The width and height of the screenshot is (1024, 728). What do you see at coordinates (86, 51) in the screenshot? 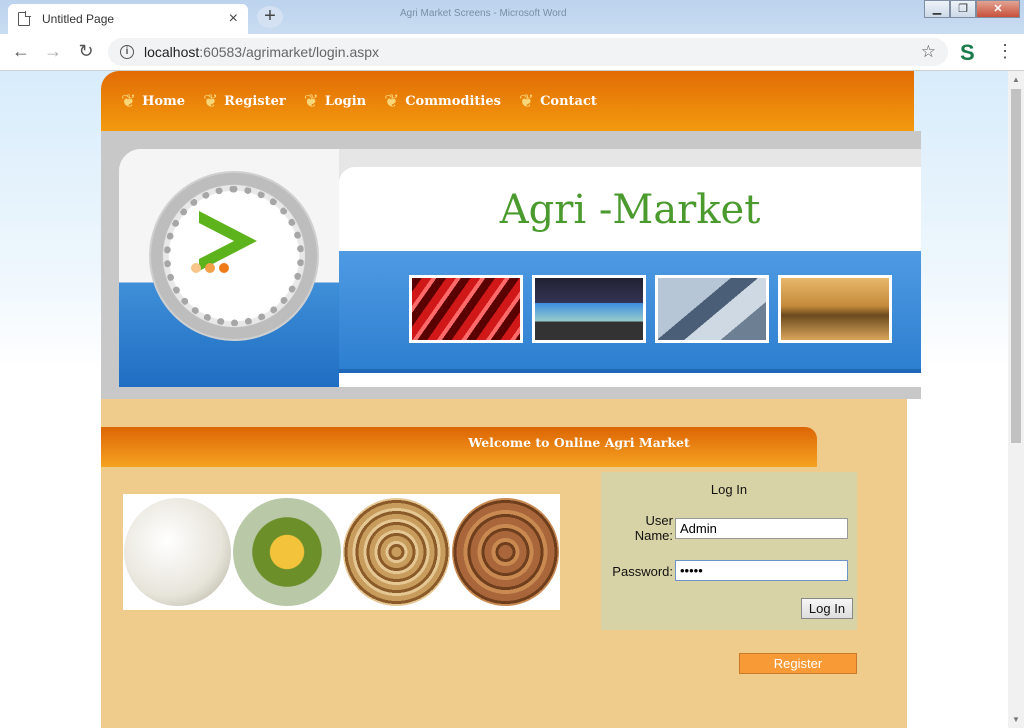
I see `reload-icon: ↻` at bounding box center [86, 51].